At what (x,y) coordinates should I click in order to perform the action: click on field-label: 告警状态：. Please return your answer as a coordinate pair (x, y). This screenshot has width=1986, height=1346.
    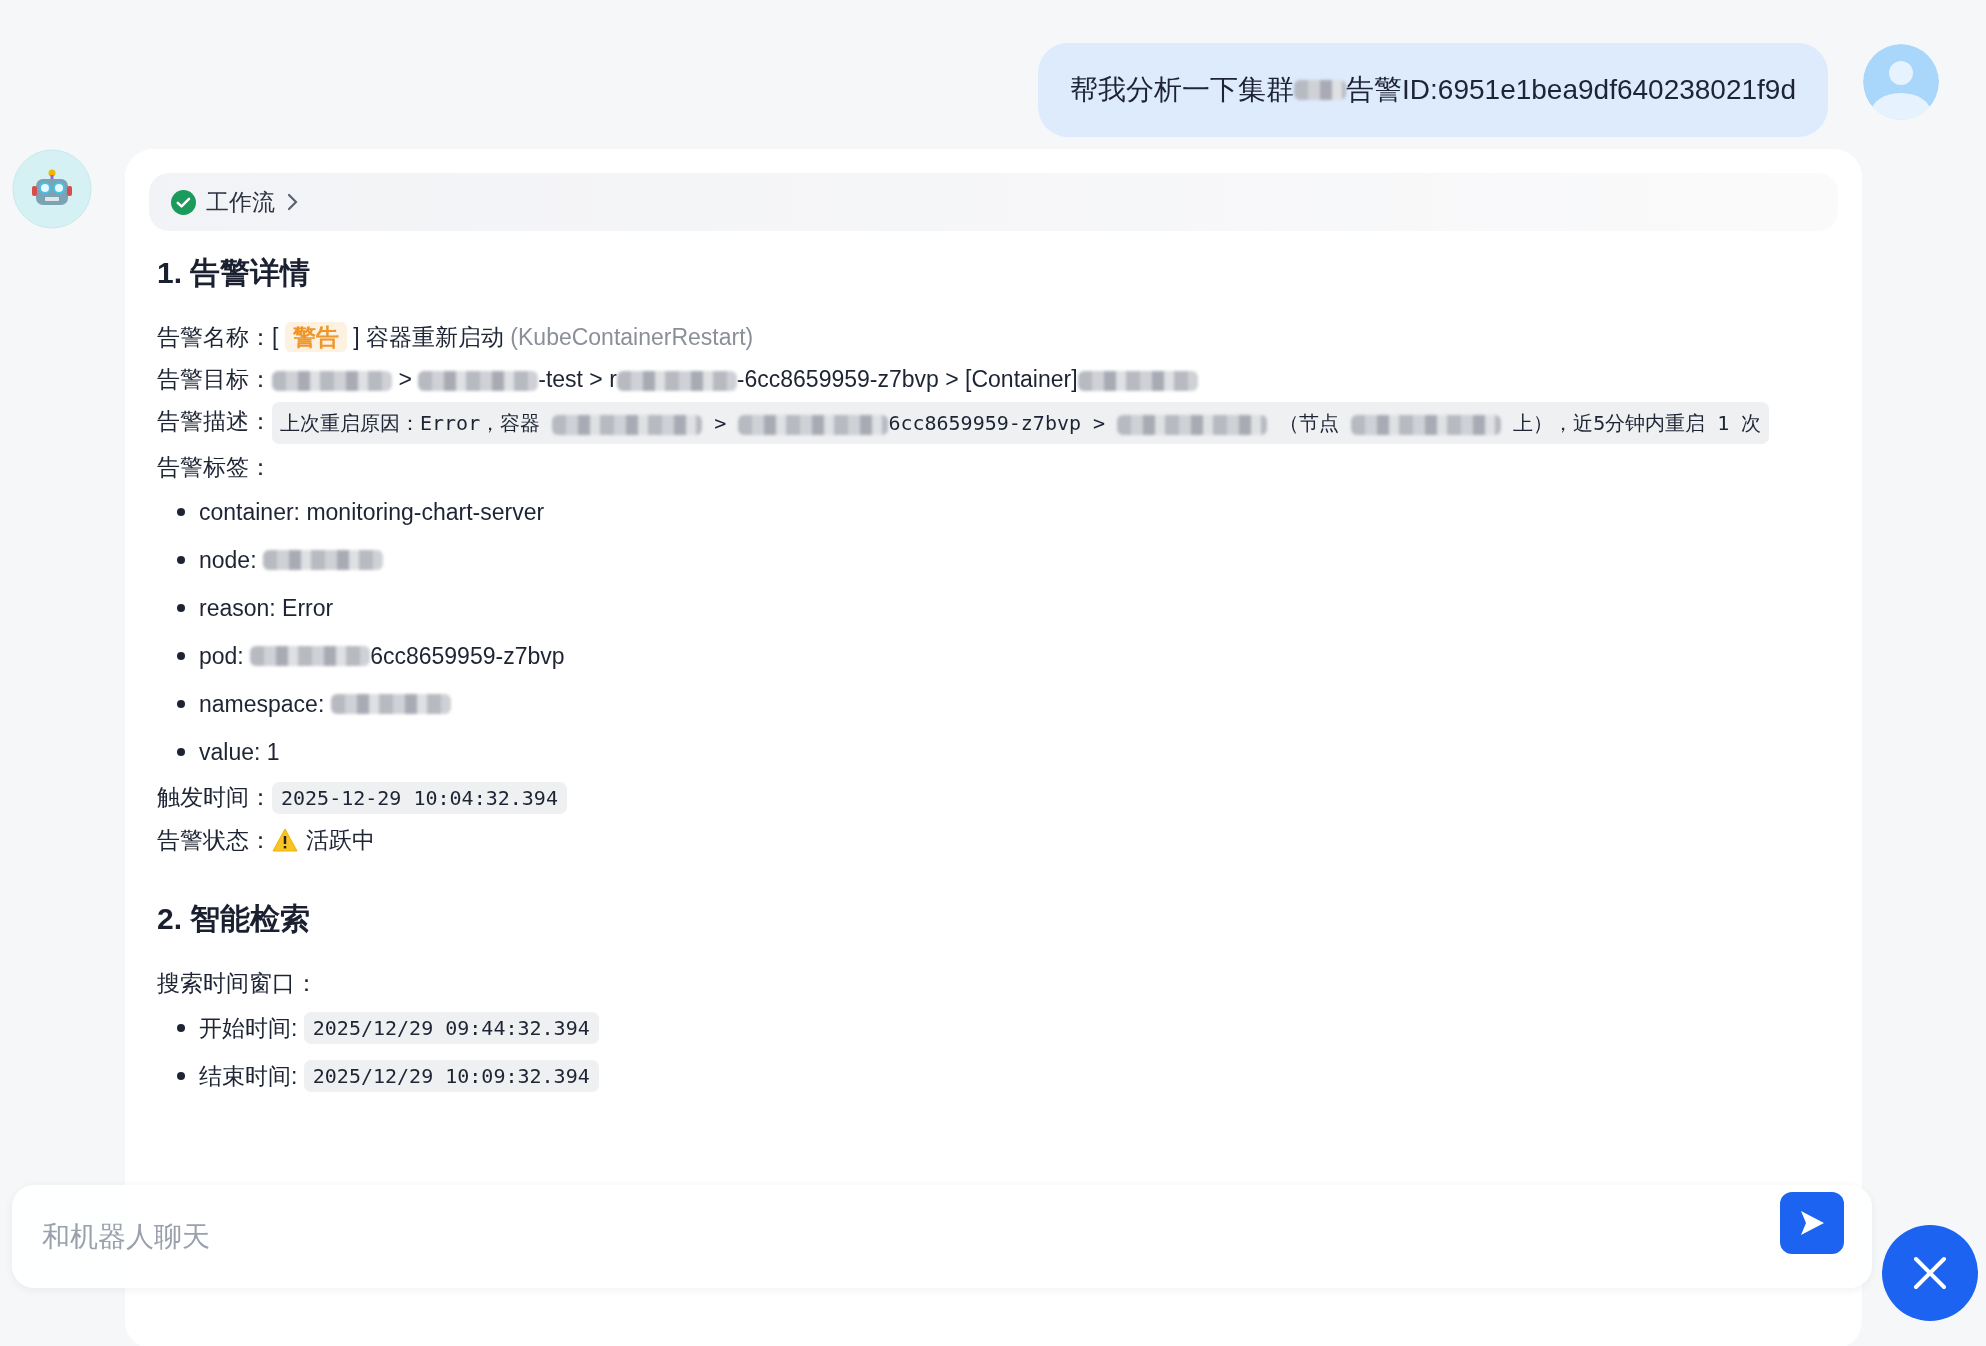
    Looking at the image, I should click on (214, 840).